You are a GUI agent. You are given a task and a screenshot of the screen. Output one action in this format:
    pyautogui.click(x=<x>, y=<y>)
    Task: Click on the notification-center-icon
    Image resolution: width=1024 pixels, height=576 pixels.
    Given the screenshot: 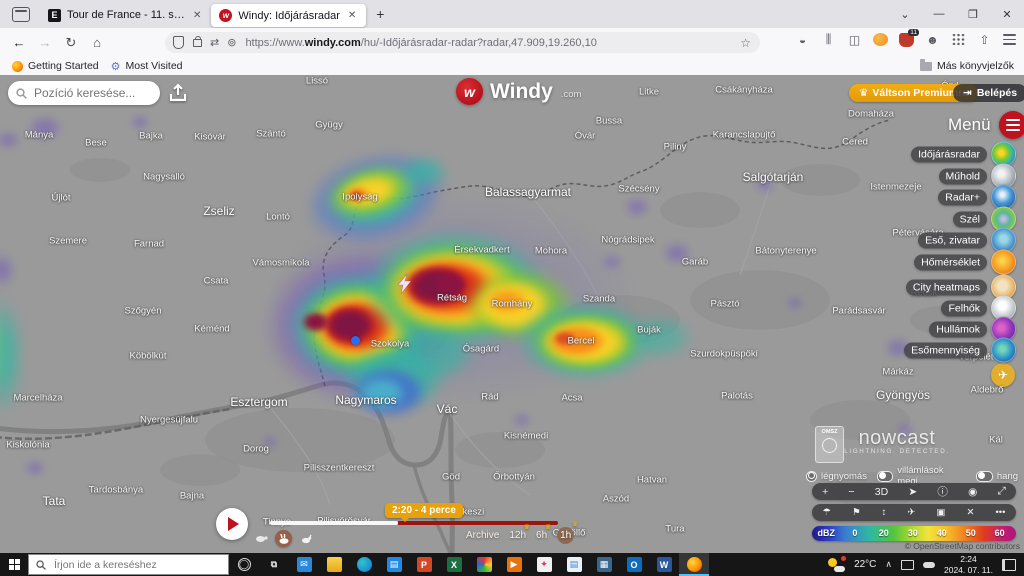 What is the action you would take?
    pyautogui.click(x=1009, y=564)
    